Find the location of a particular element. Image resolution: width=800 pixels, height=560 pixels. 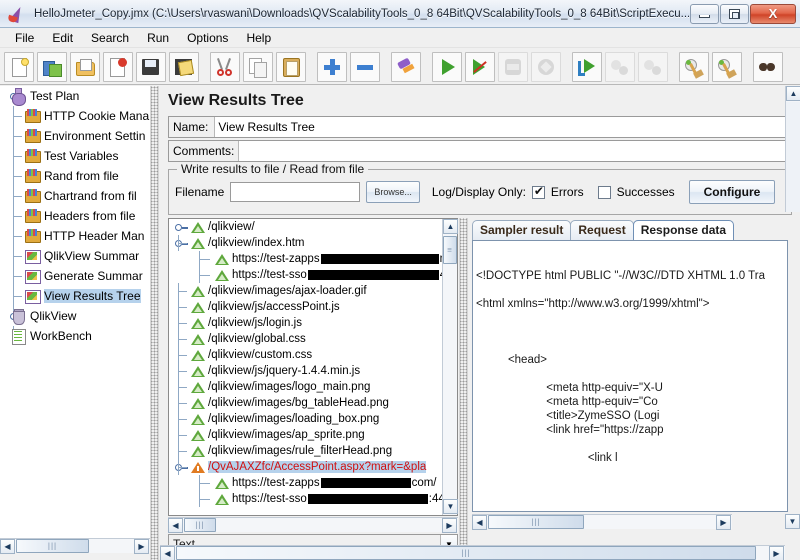

panel-hscrollbar: ◀ ||| ▶ is located at coordinates (472, 552).